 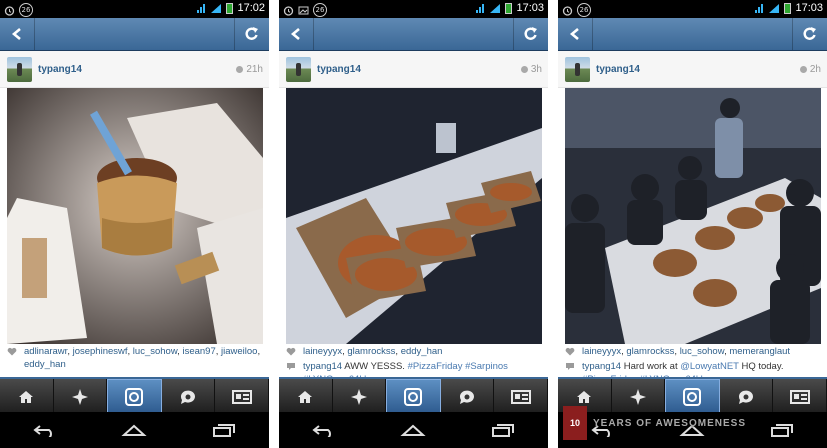 I want to click on watermark-logo: 10, so click(x=575, y=423).